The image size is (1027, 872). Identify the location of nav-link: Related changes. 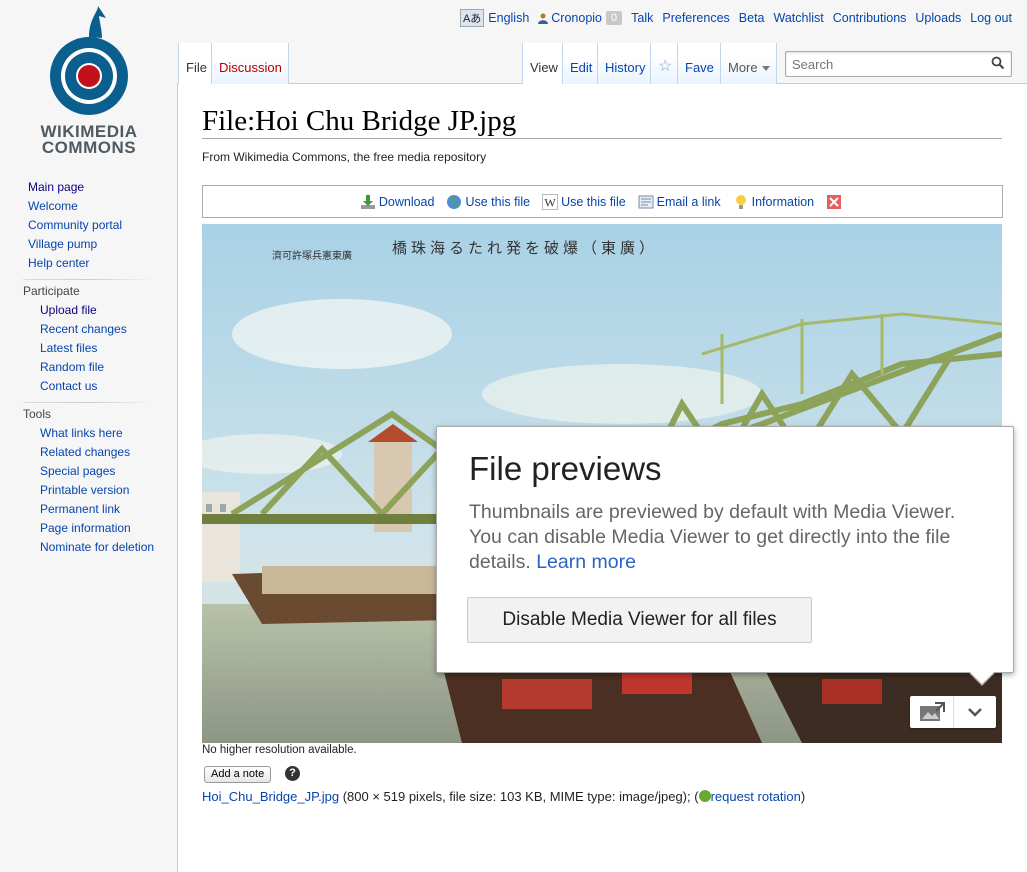
(85, 452).